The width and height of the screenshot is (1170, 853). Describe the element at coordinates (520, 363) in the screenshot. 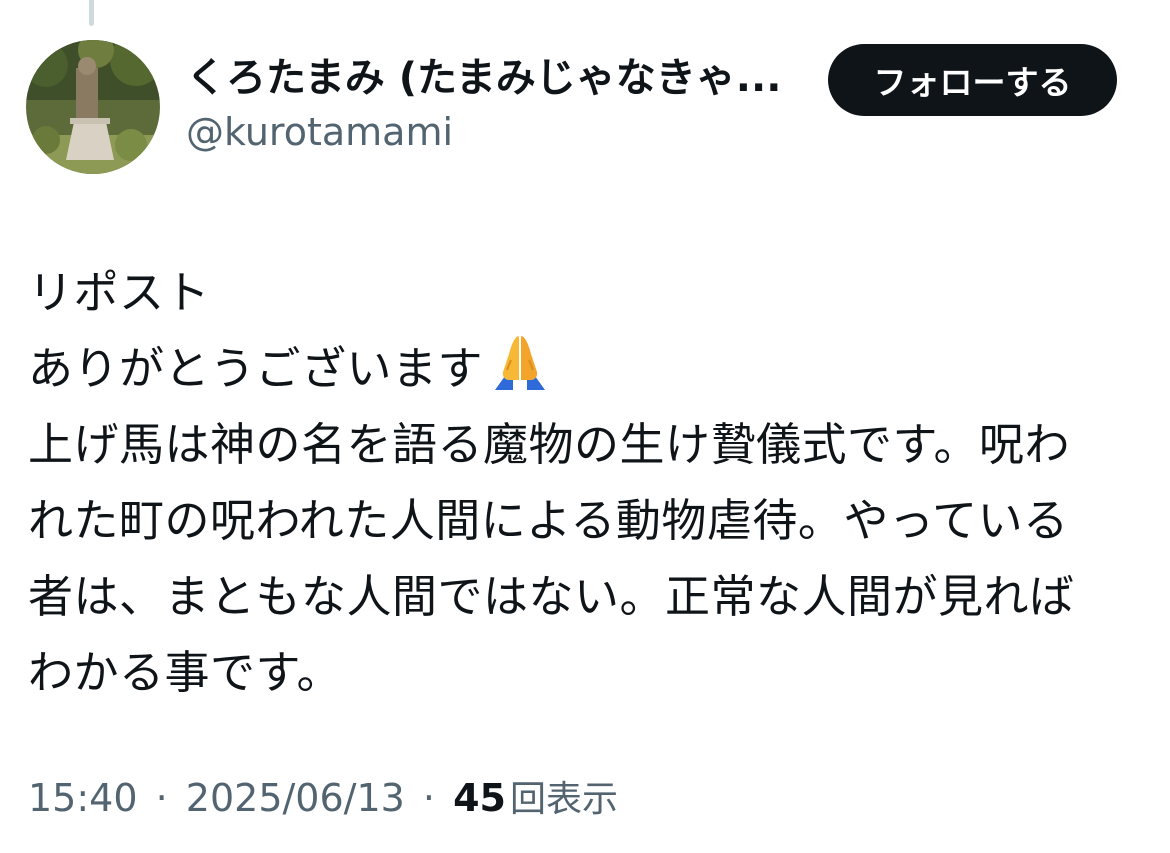

I see `folded-hands-icon` at that location.